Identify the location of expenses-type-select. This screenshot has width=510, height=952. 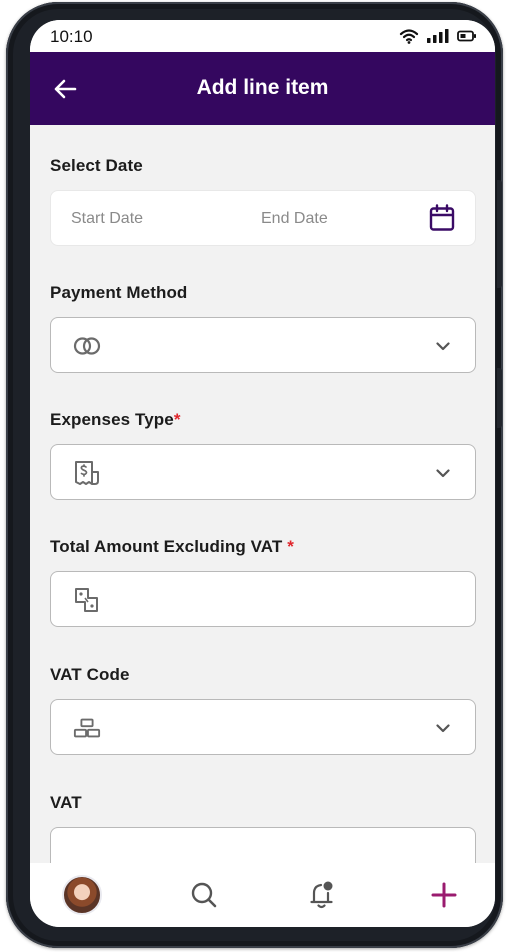
(263, 472).